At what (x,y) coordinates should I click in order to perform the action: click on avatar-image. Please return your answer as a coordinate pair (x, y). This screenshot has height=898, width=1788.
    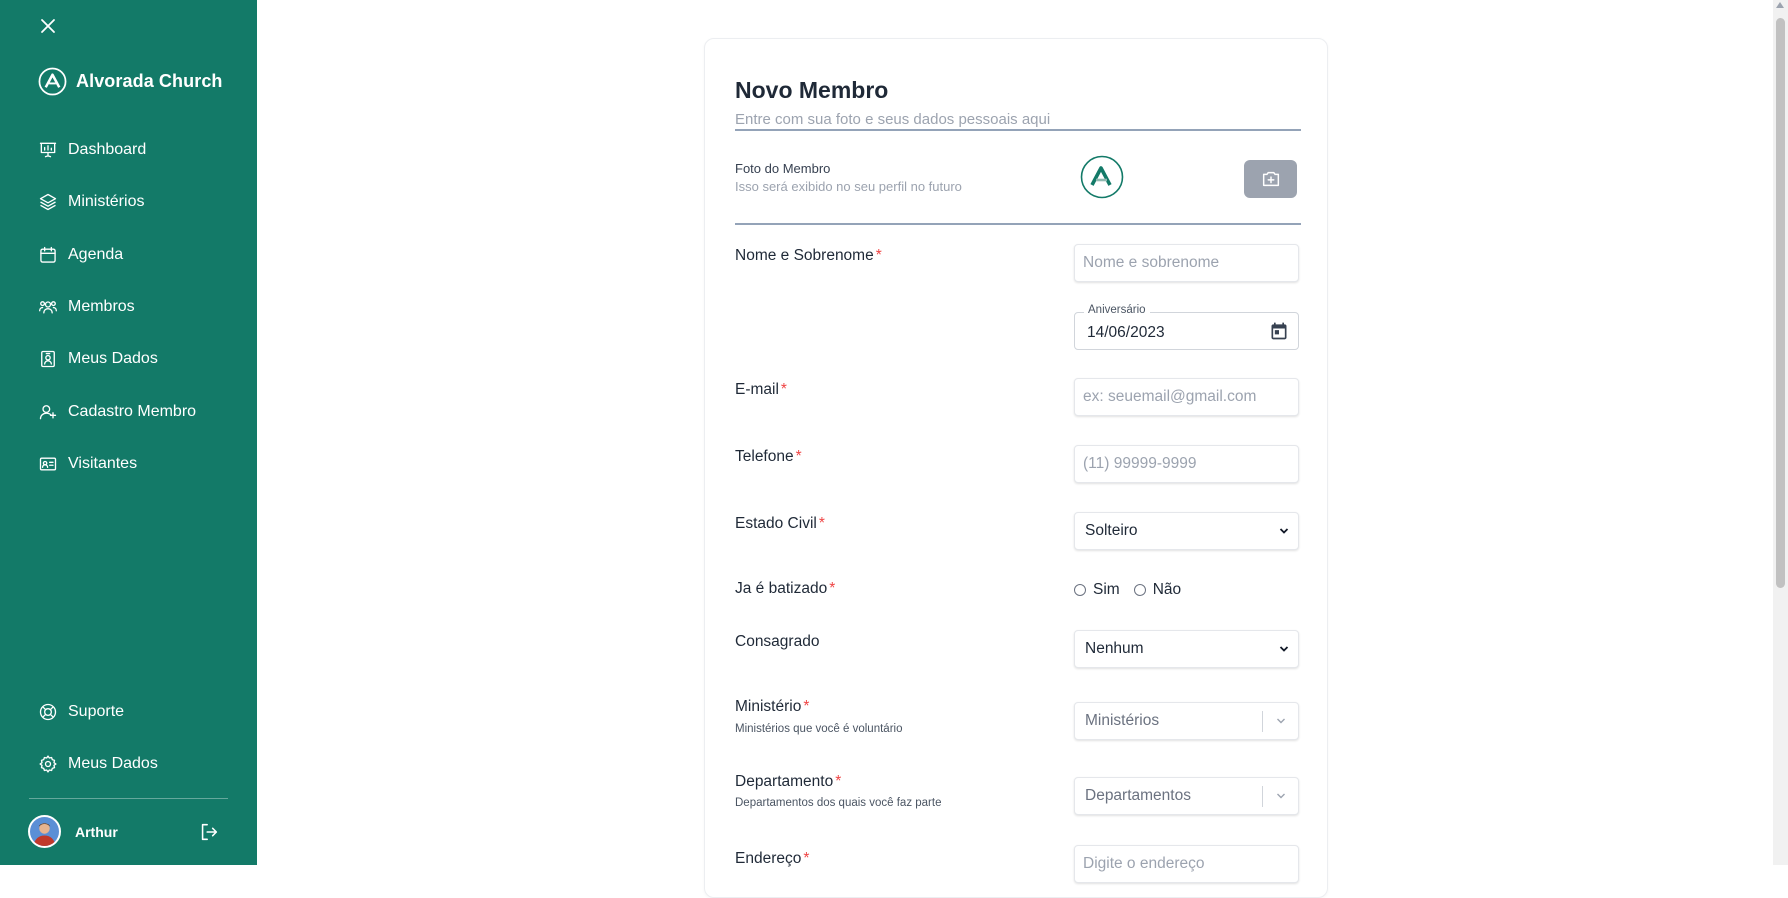
    Looking at the image, I should click on (44, 831).